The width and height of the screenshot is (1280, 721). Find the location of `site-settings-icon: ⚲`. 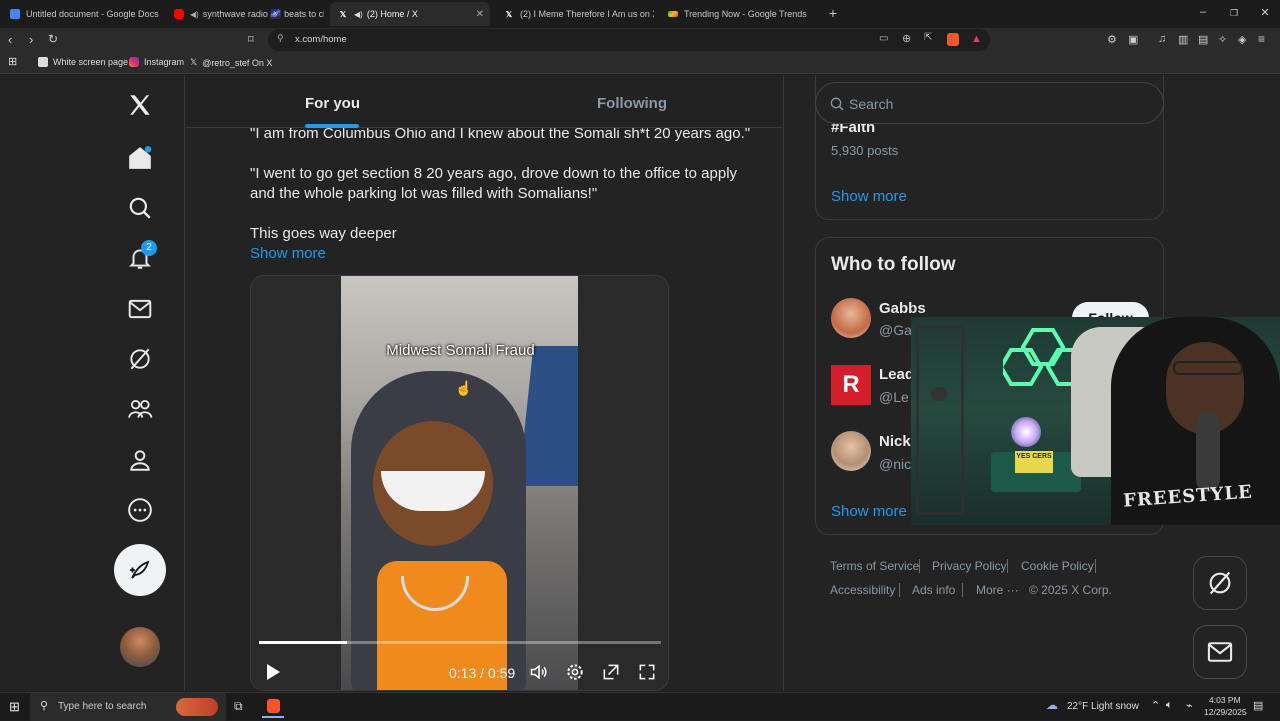

site-settings-icon: ⚲ is located at coordinates (280, 38).